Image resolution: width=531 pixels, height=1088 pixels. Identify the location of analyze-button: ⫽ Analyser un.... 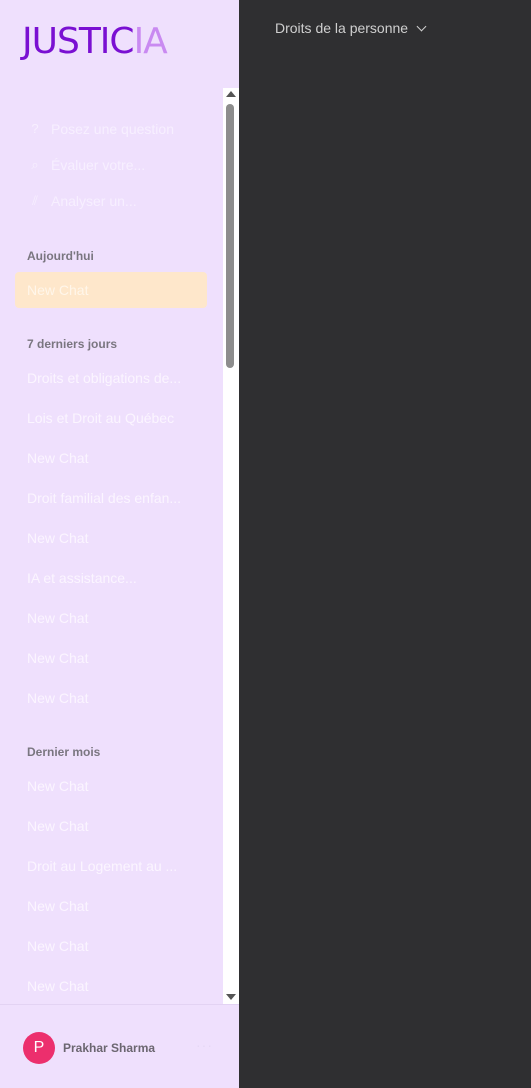
(82, 201).